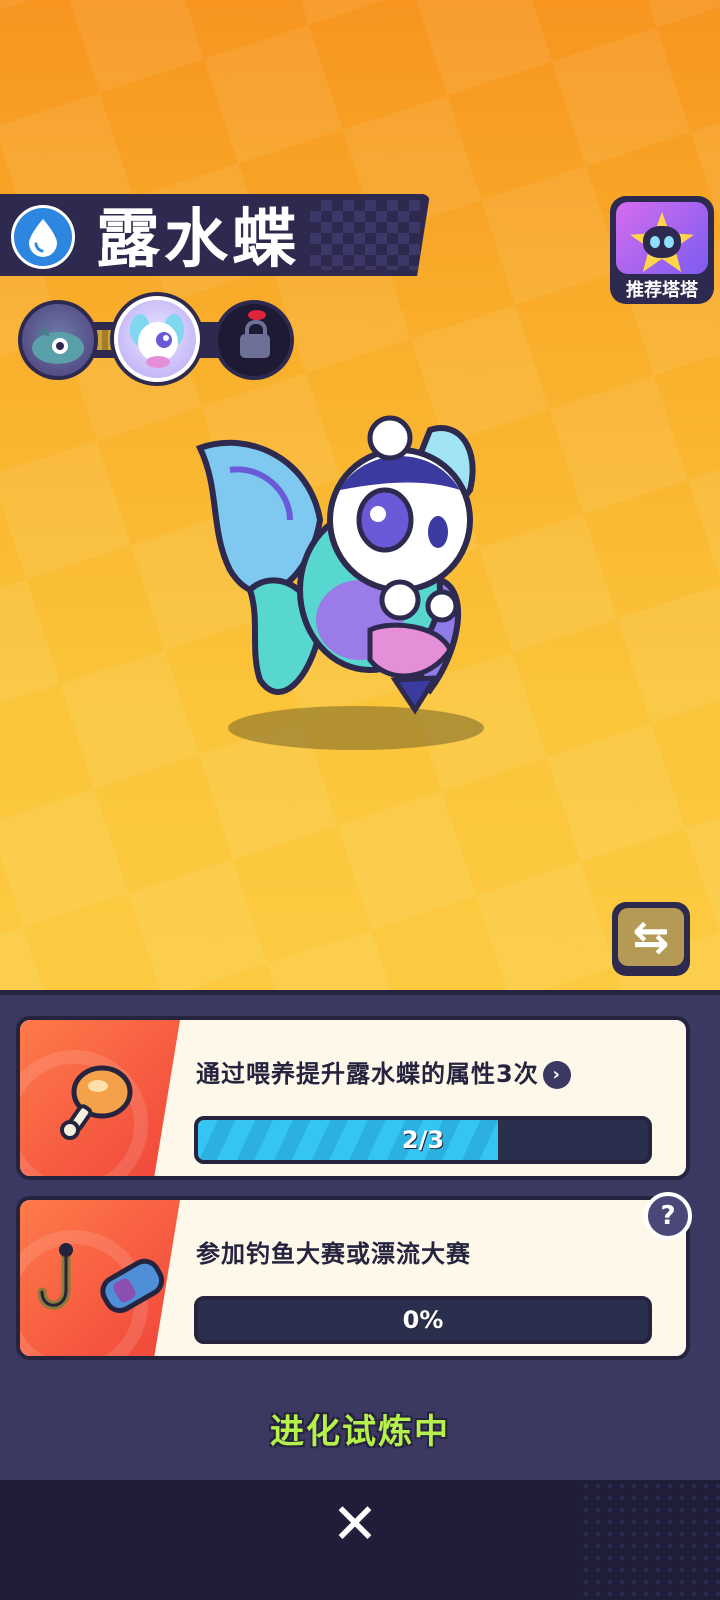  I want to click on recommend-button-label: 推荐塔塔, so click(662, 290).